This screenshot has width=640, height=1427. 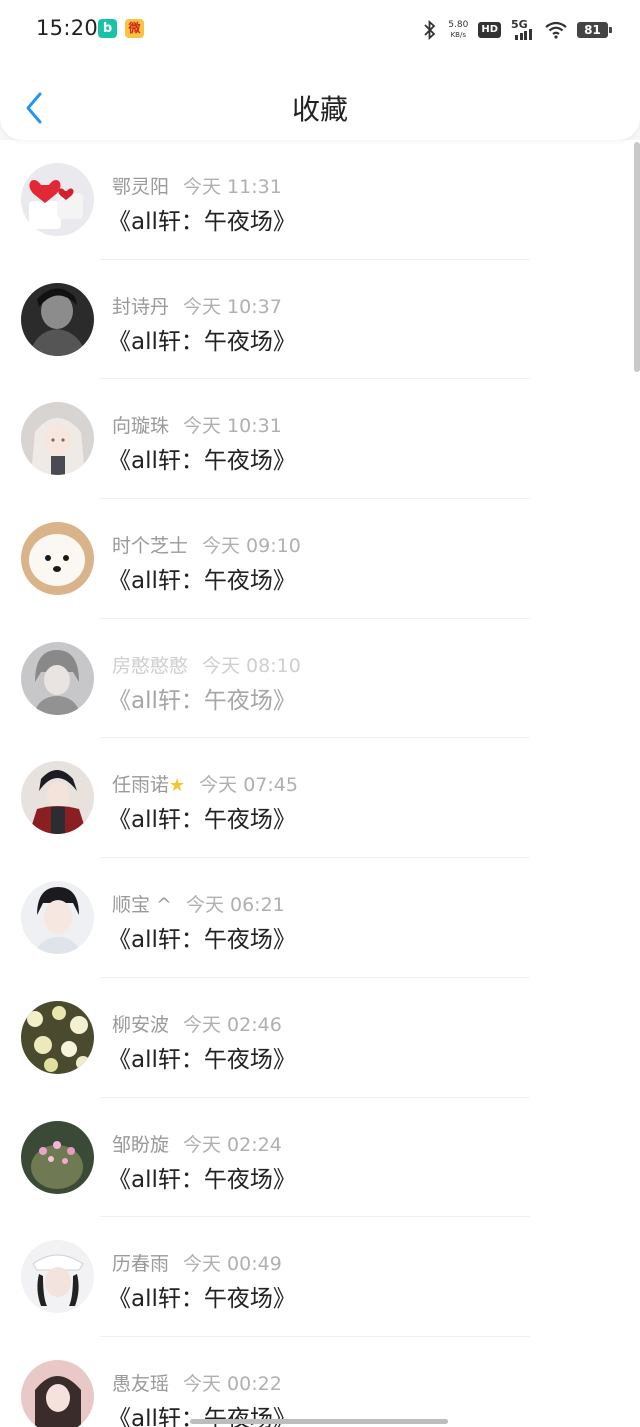 I want to click on list-item: 时个芝士 今天 09:10 《all轩：午夜场》, so click(x=320, y=559).